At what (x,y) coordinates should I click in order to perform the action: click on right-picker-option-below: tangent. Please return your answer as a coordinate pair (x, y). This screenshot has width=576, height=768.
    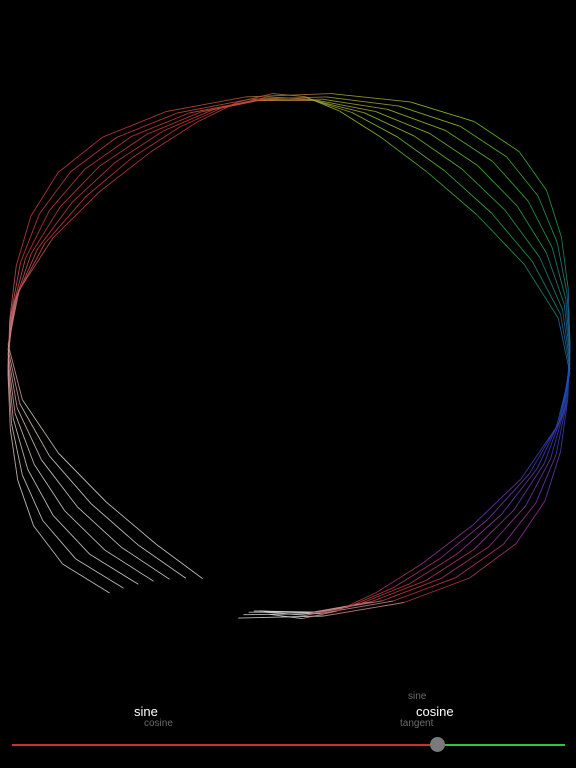
    Looking at the image, I should click on (416, 723).